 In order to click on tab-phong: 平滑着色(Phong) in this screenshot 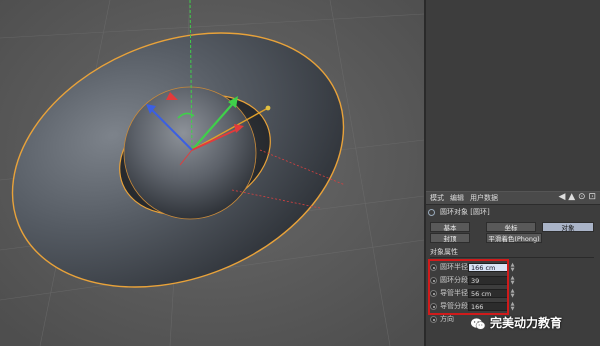, I will do `click(514, 238)`.